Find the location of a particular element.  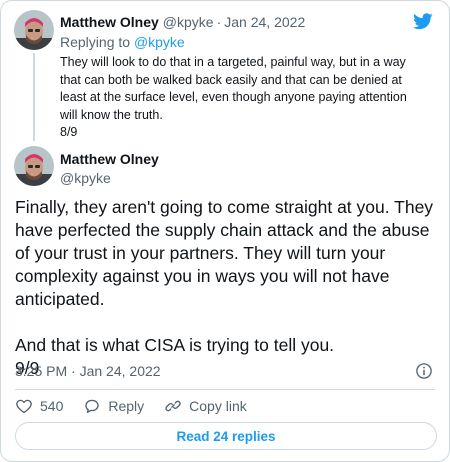

link-icon is located at coordinates (173, 406).